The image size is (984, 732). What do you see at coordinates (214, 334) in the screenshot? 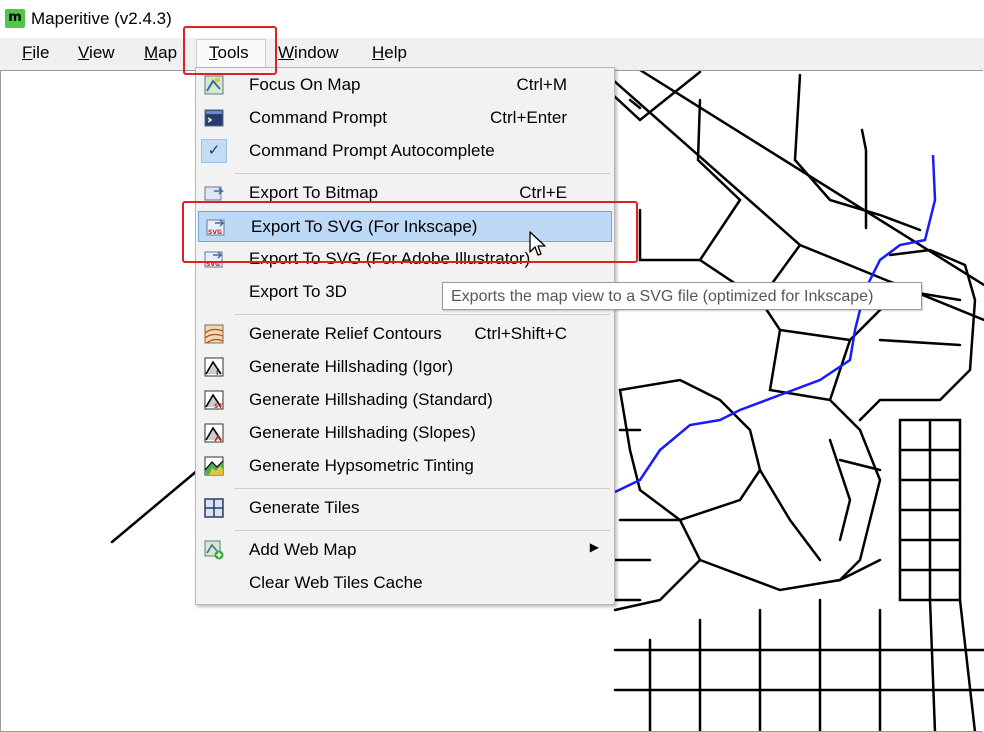
I see `contours-icon` at bounding box center [214, 334].